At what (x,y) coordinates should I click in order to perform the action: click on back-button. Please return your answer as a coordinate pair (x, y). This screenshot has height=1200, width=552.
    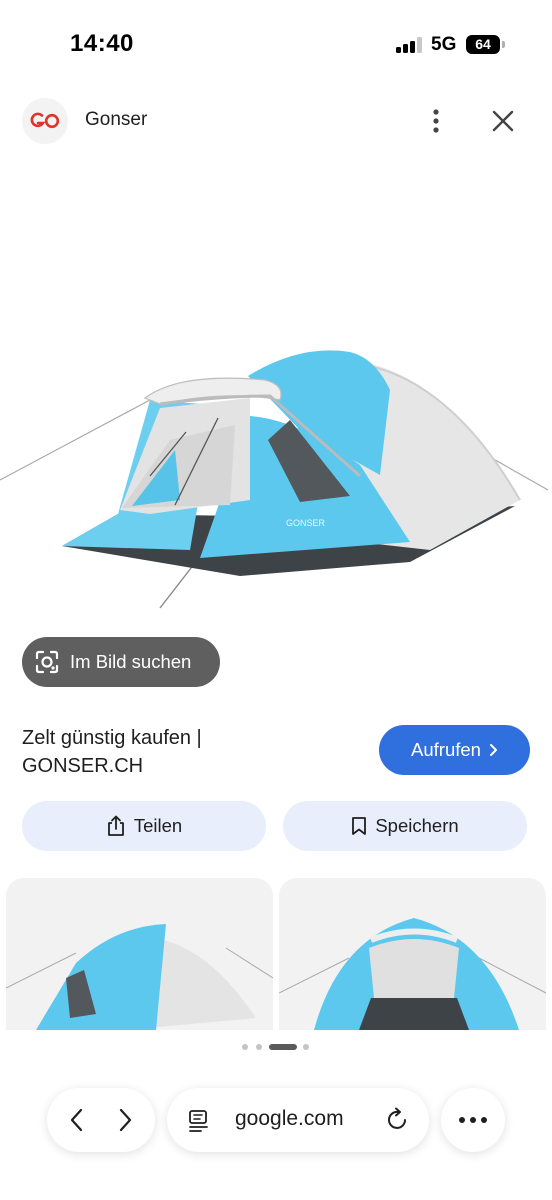
    Looking at the image, I should click on (77, 1120).